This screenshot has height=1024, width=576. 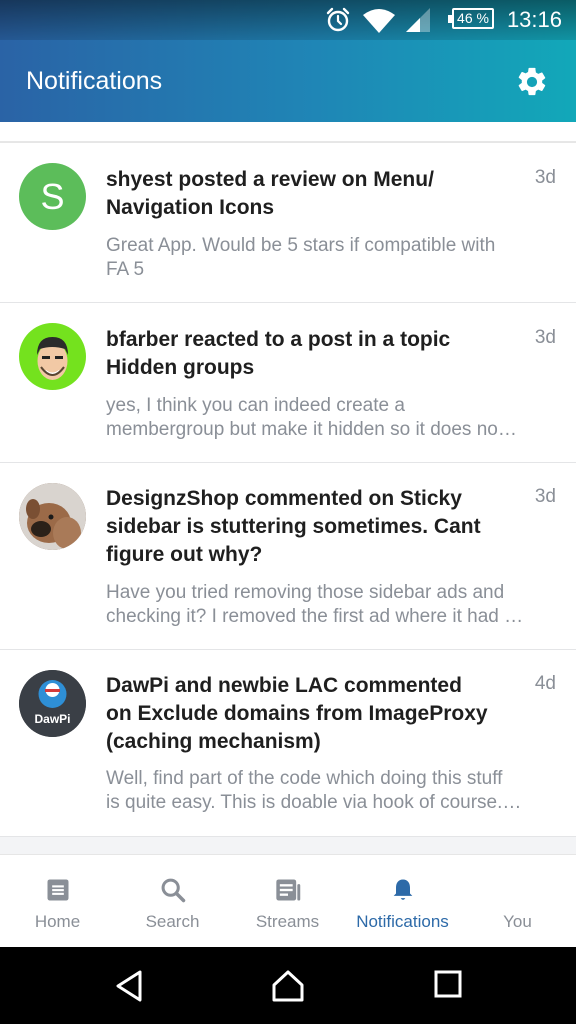 I want to click on cartoon-face-icon, so click(x=52, y=358).